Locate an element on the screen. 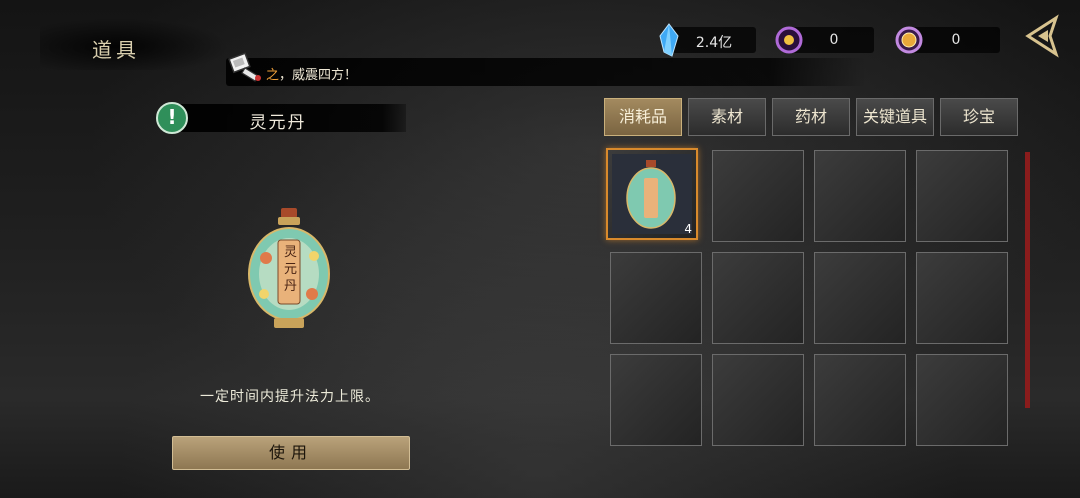 The image size is (1080, 498). crystal-icon is located at coordinates (669, 40).